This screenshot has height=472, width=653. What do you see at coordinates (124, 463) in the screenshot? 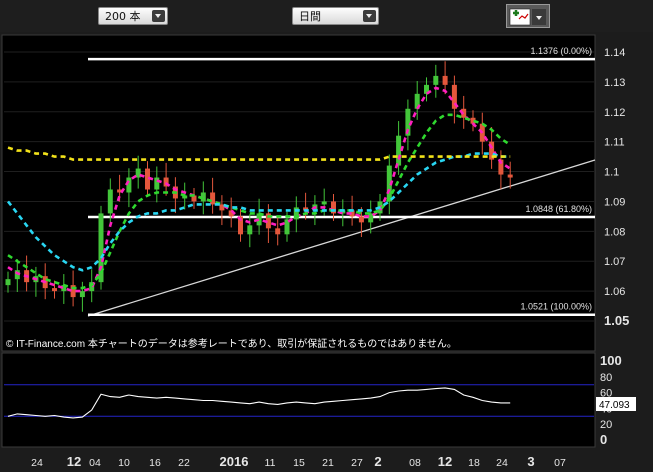
I see `date-tick-label: 10` at bounding box center [124, 463].